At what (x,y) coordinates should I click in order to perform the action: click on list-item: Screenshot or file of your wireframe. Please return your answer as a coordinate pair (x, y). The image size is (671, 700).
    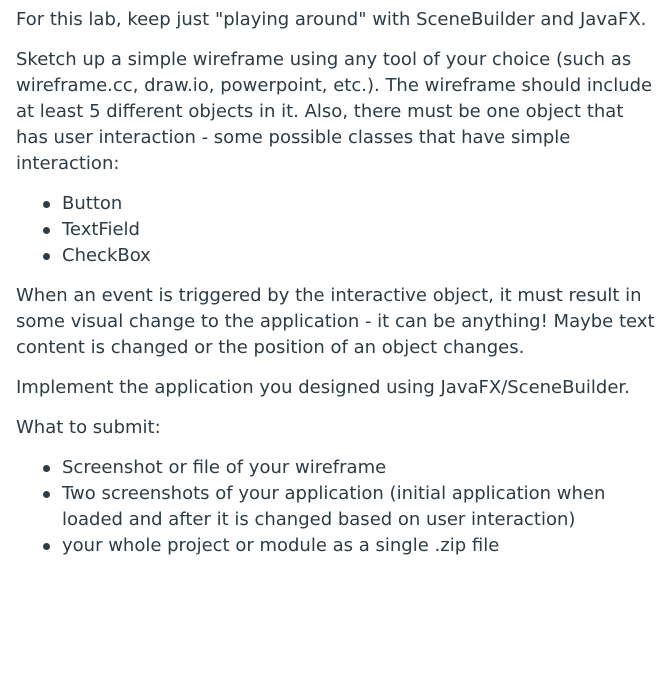
    Looking at the image, I should click on (349, 468).